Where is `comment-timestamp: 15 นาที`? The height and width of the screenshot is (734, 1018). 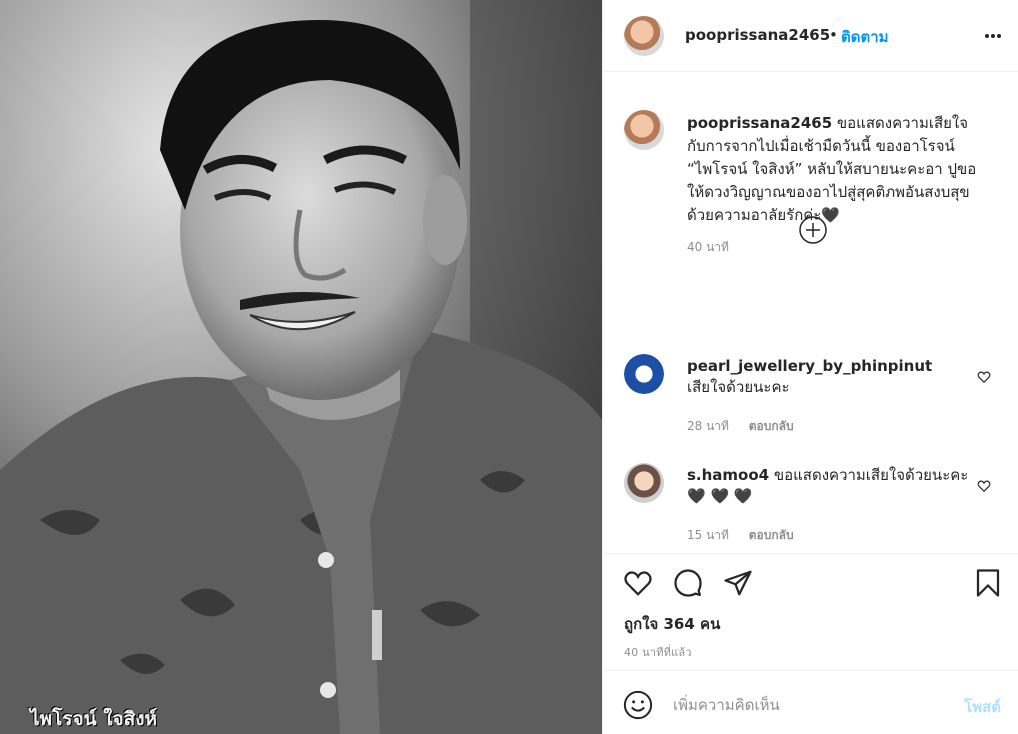 comment-timestamp: 15 นาที is located at coordinates (708, 535).